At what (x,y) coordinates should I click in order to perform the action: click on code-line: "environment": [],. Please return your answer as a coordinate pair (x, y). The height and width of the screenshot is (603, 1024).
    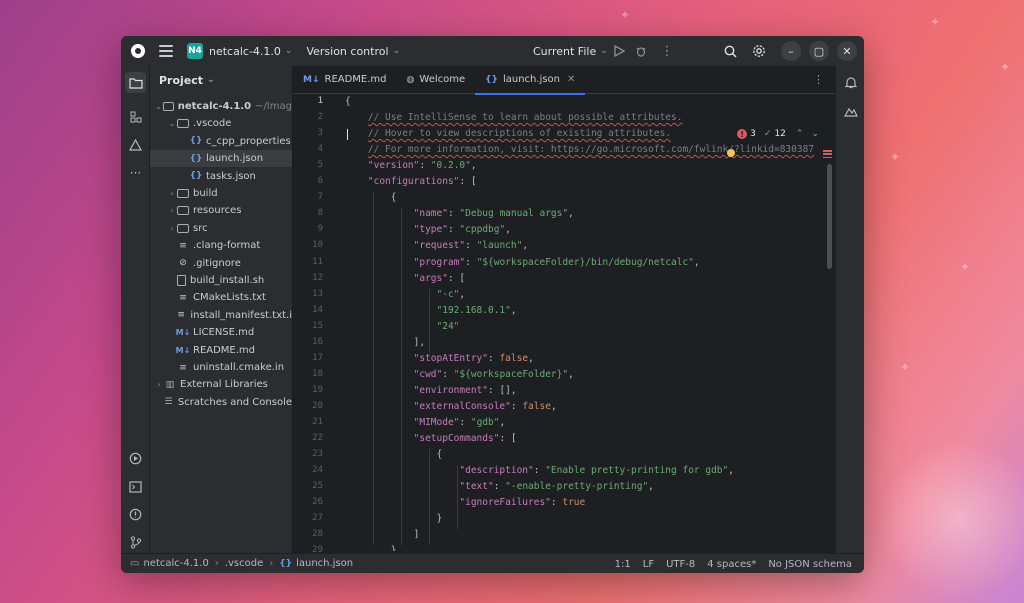
    Looking at the image, I should click on (431, 390).